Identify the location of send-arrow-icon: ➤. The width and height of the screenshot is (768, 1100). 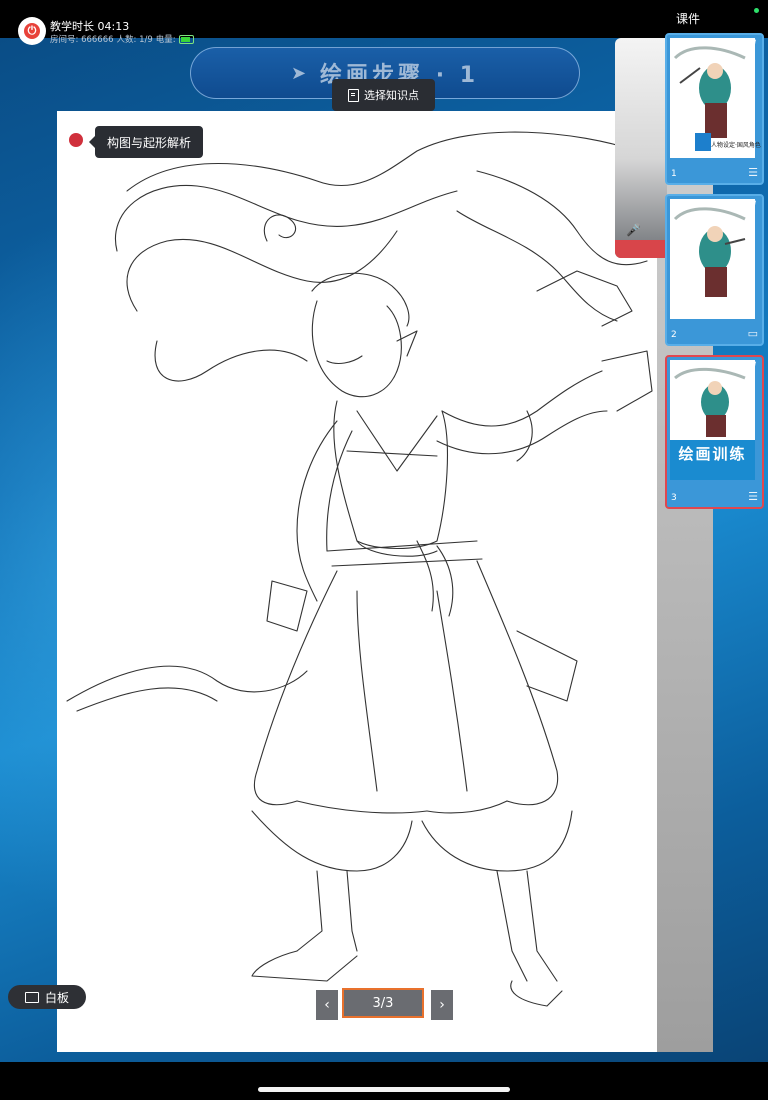
(298, 73).